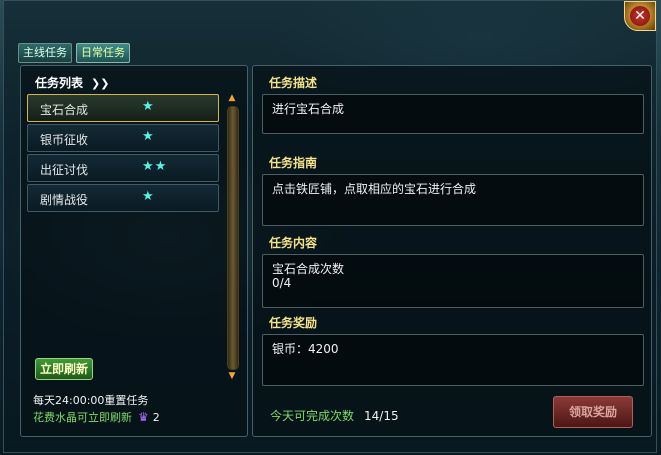 The width and height of the screenshot is (661, 455). I want to click on tab-daily-quest: 日常任务, so click(103, 53).